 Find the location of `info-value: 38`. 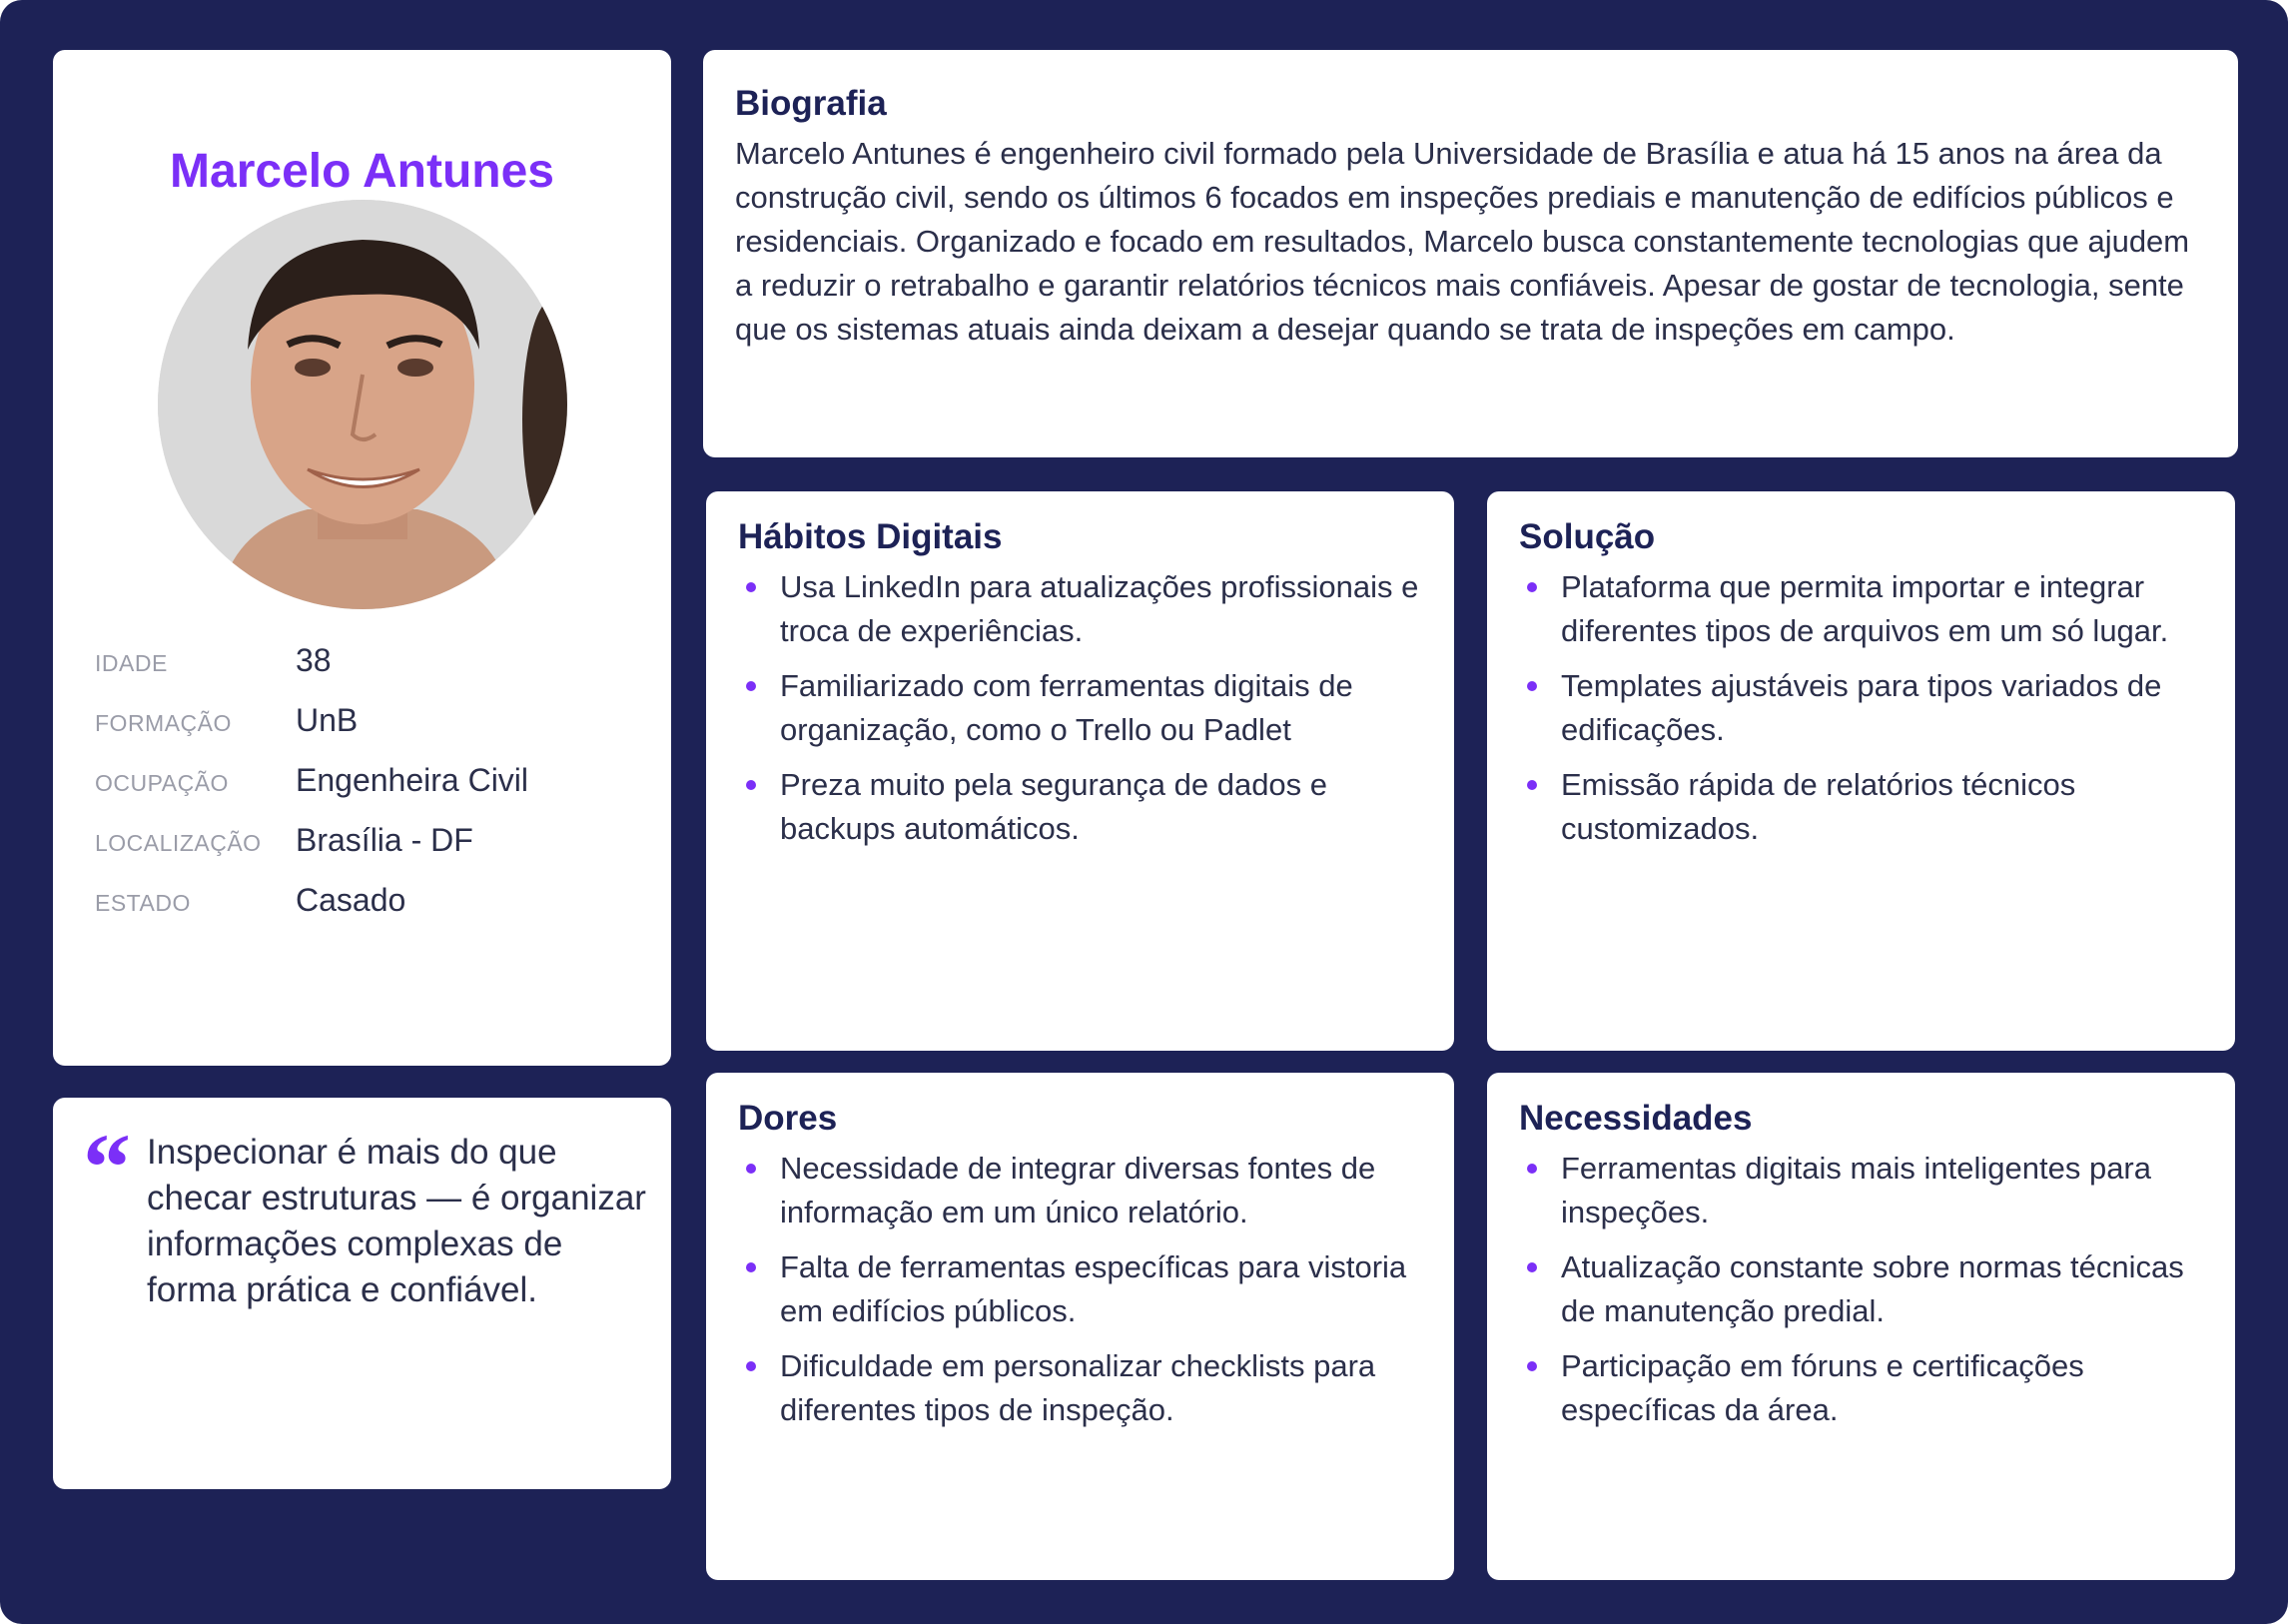

info-value: 38 is located at coordinates (314, 660).